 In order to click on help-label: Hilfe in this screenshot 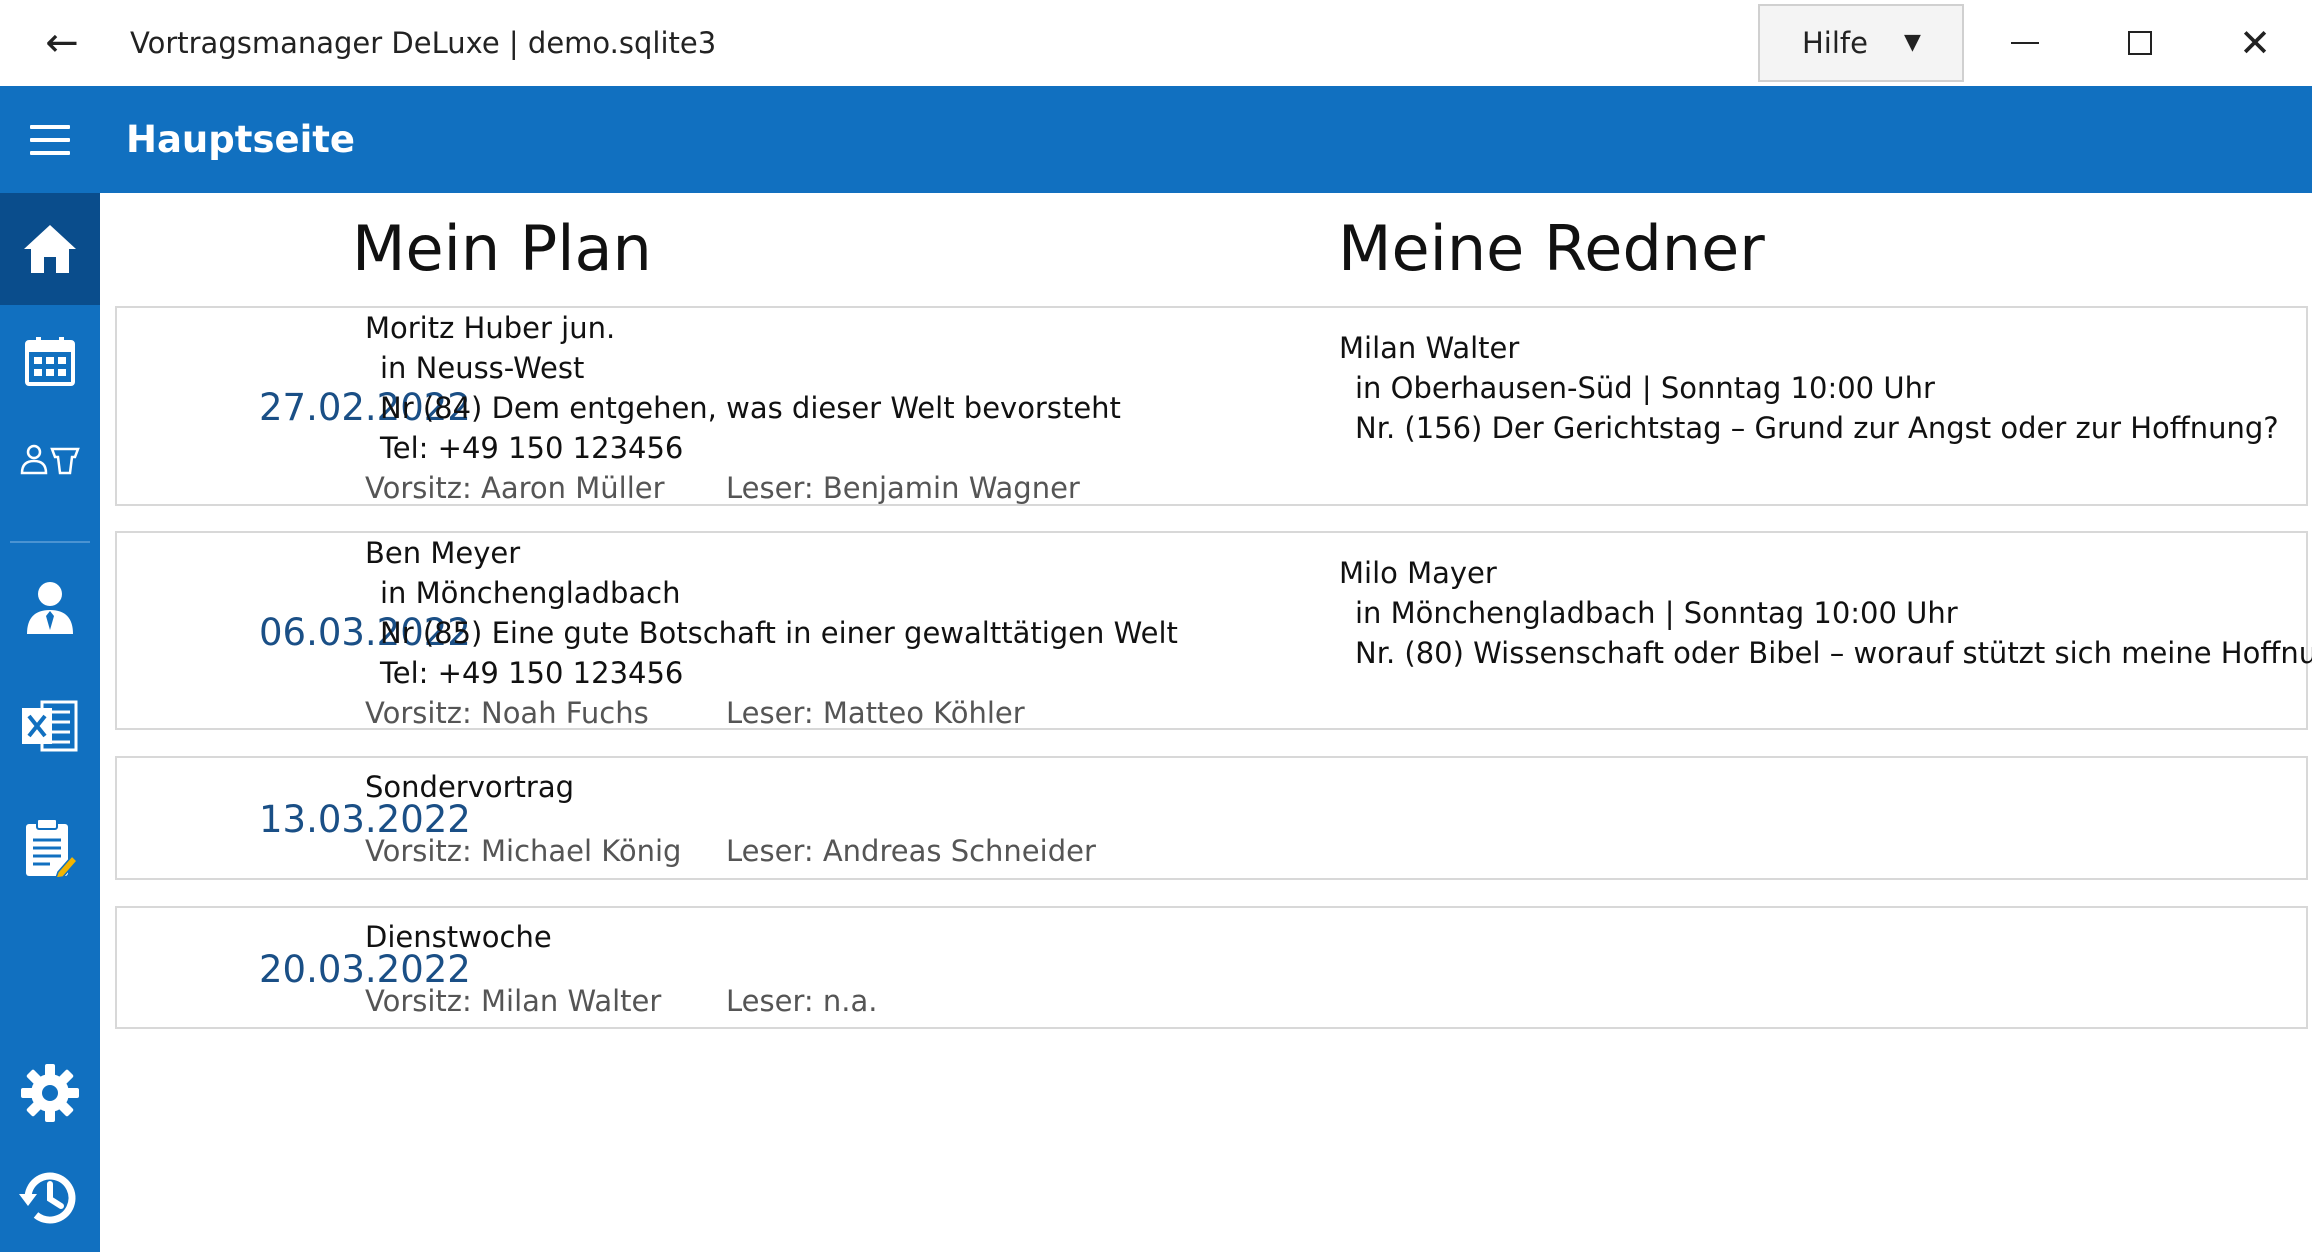, I will do `click(1835, 43)`.